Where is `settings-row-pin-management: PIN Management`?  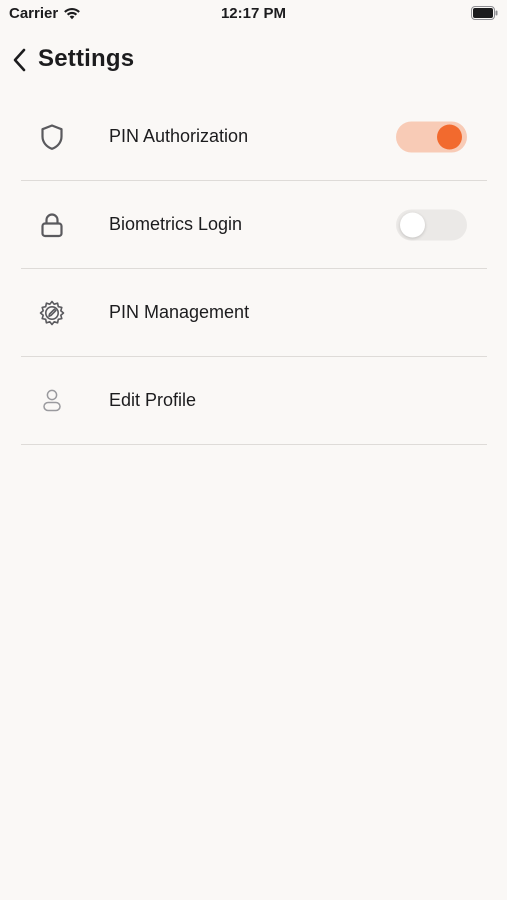
settings-row-pin-management: PIN Management is located at coordinates (254, 313).